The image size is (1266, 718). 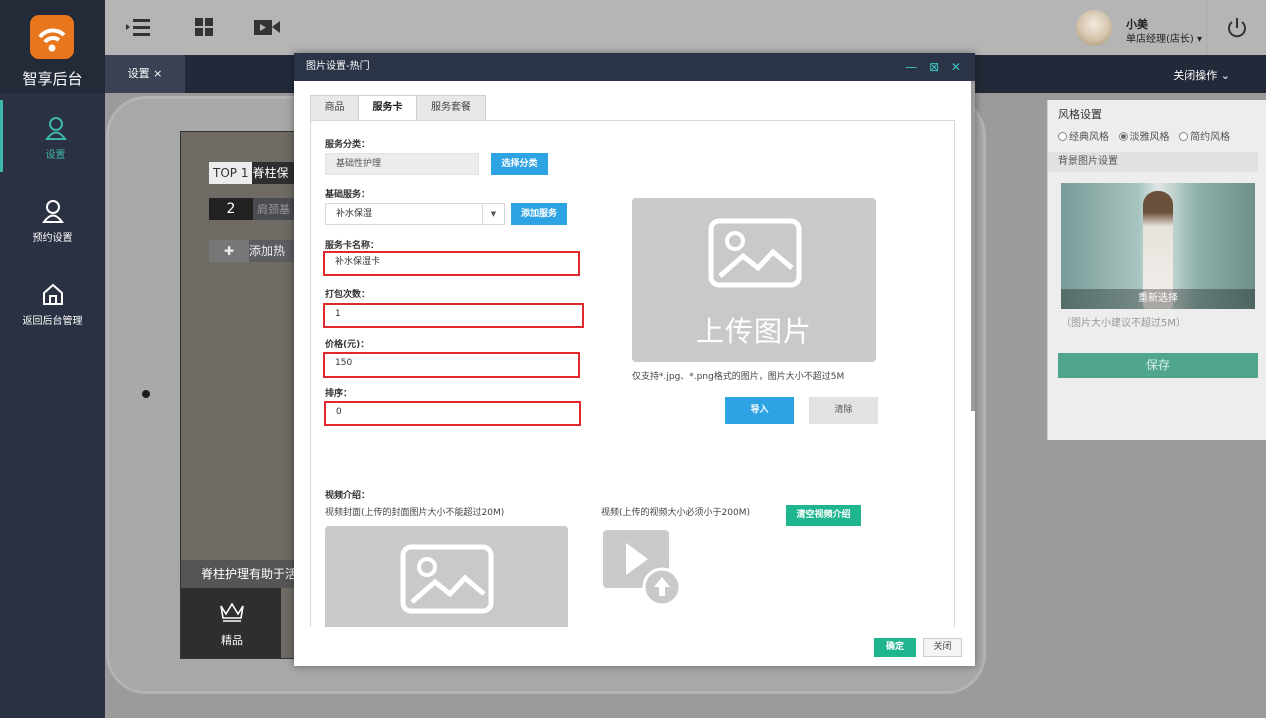 I want to click on add-hot-label: 添加热, so click(x=267, y=251).